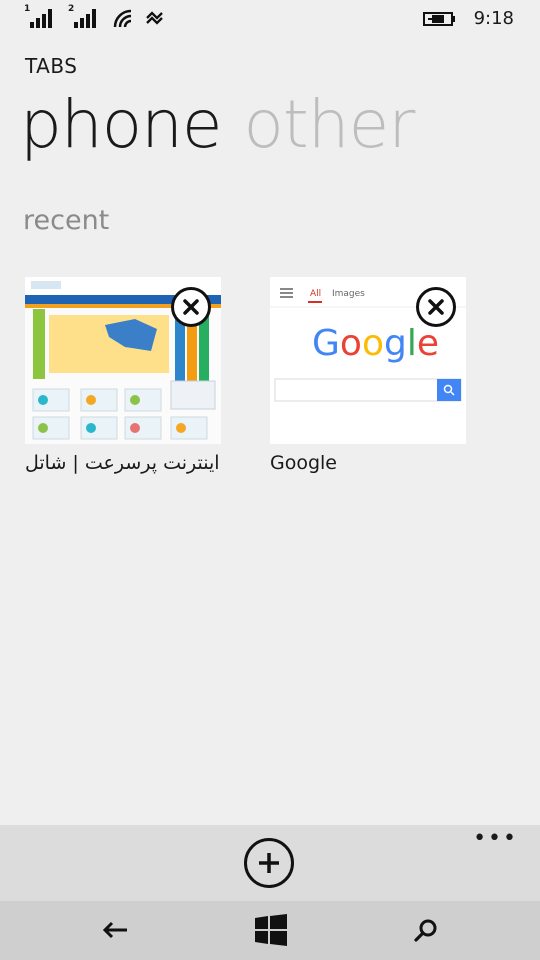 Image resolution: width=540 pixels, height=960 pixels. I want to click on google-logo: Google, so click(375, 343).